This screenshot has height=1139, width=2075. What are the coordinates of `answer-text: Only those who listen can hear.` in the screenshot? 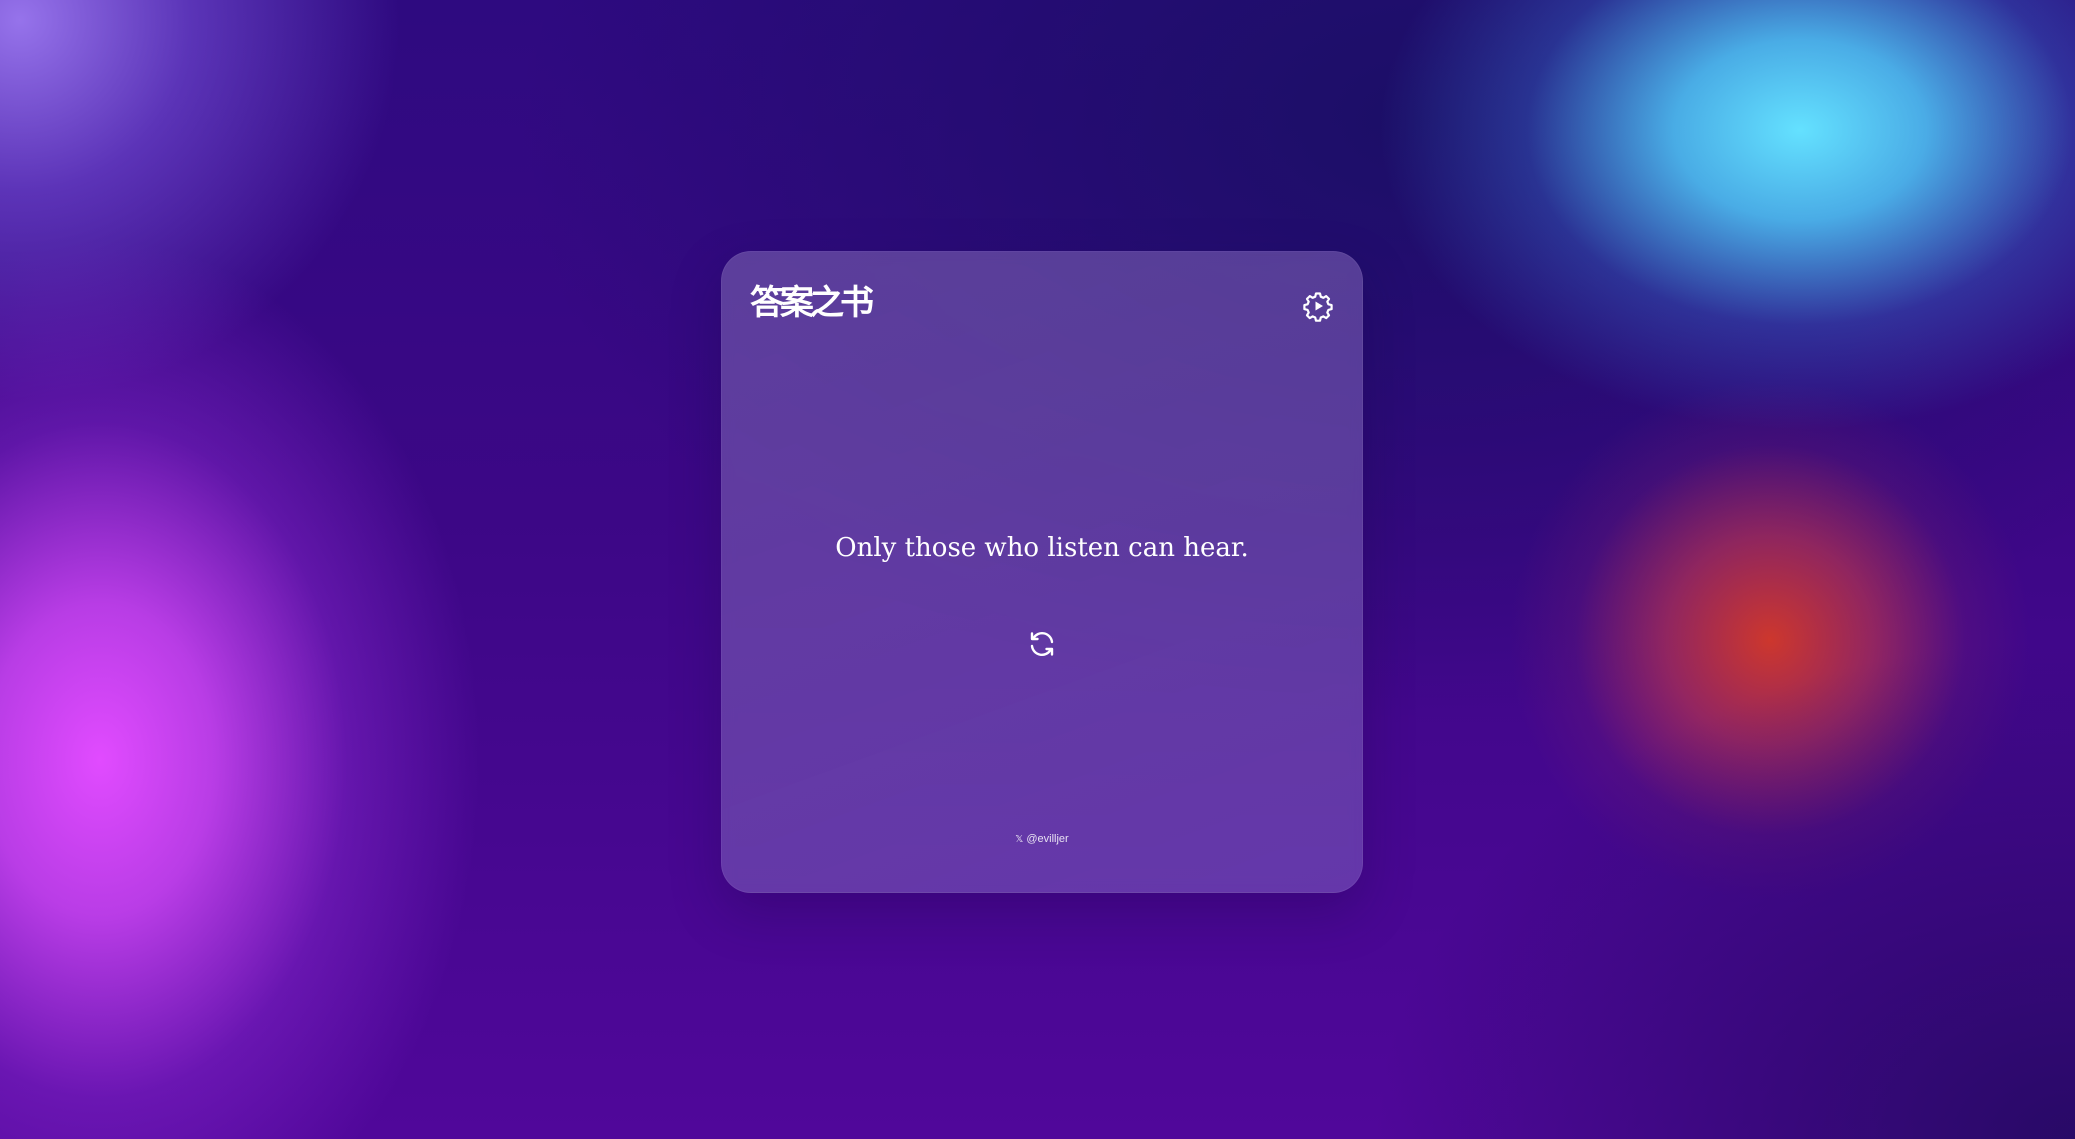 It's located at (1042, 548).